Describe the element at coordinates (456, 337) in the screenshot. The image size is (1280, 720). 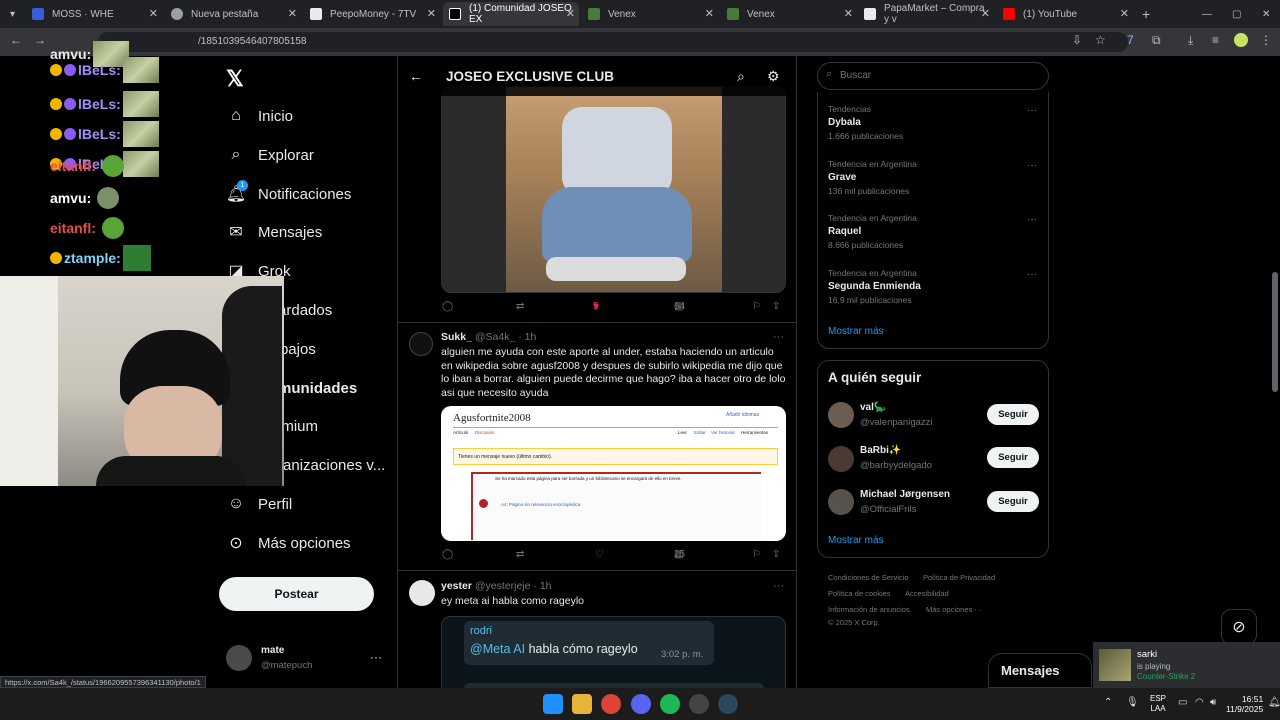
I see `author-name: Sukk_` at that location.